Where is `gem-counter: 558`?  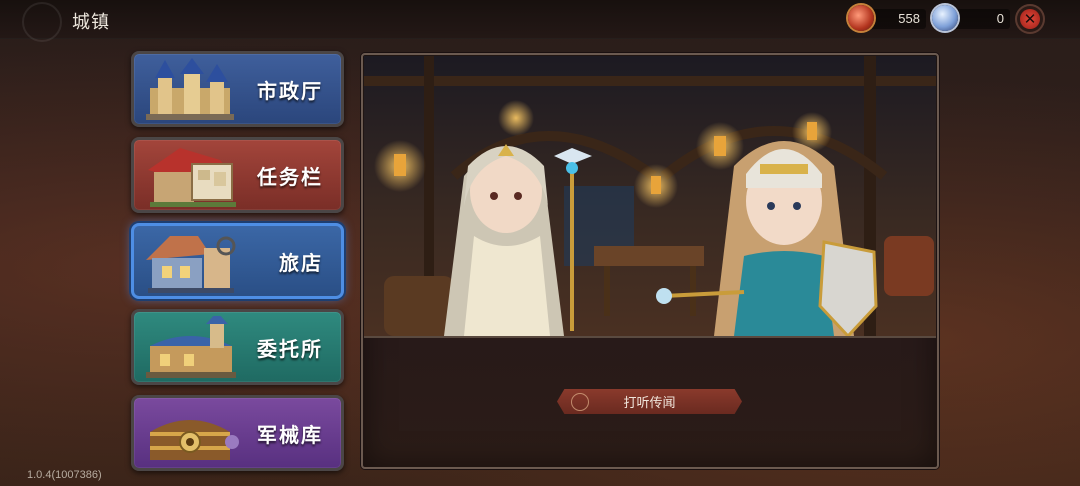 gem-counter: 558 is located at coordinates (887, 18).